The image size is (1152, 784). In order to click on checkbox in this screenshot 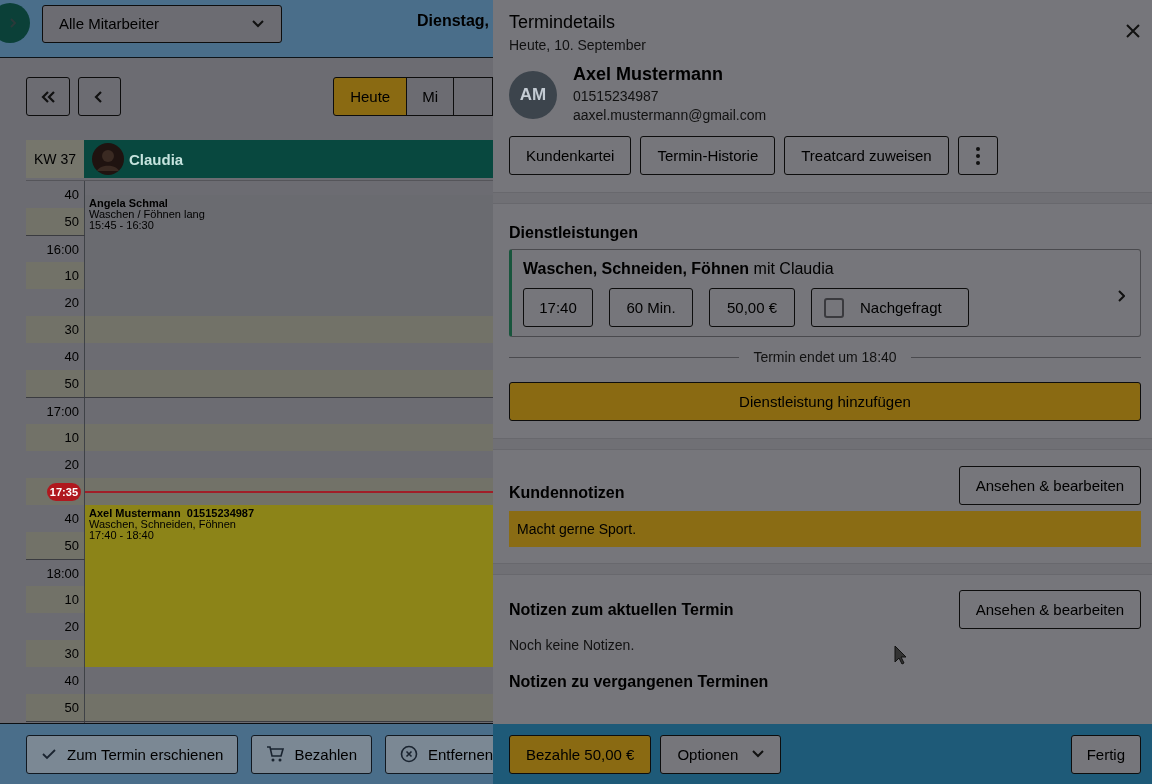, I will do `click(834, 307)`.